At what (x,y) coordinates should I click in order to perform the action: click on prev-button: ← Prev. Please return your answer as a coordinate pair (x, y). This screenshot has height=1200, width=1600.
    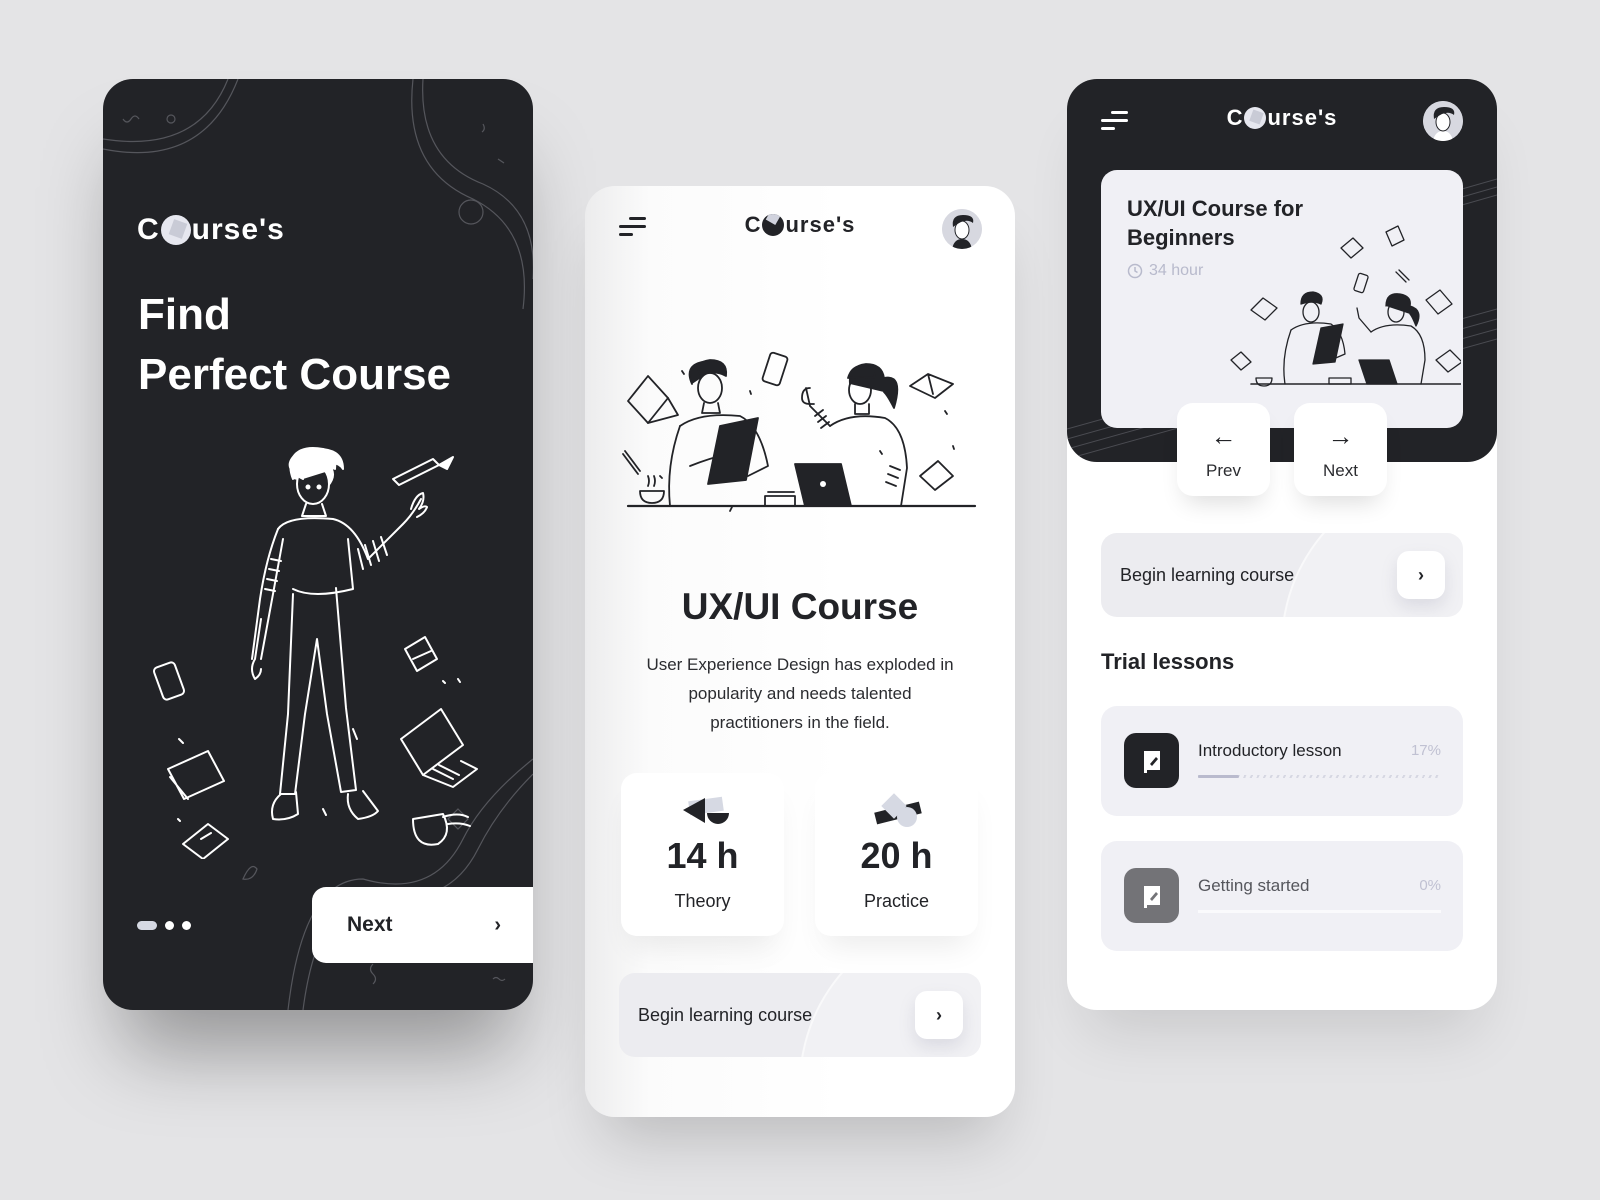
    Looking at the image, I should click on (1223, 449).